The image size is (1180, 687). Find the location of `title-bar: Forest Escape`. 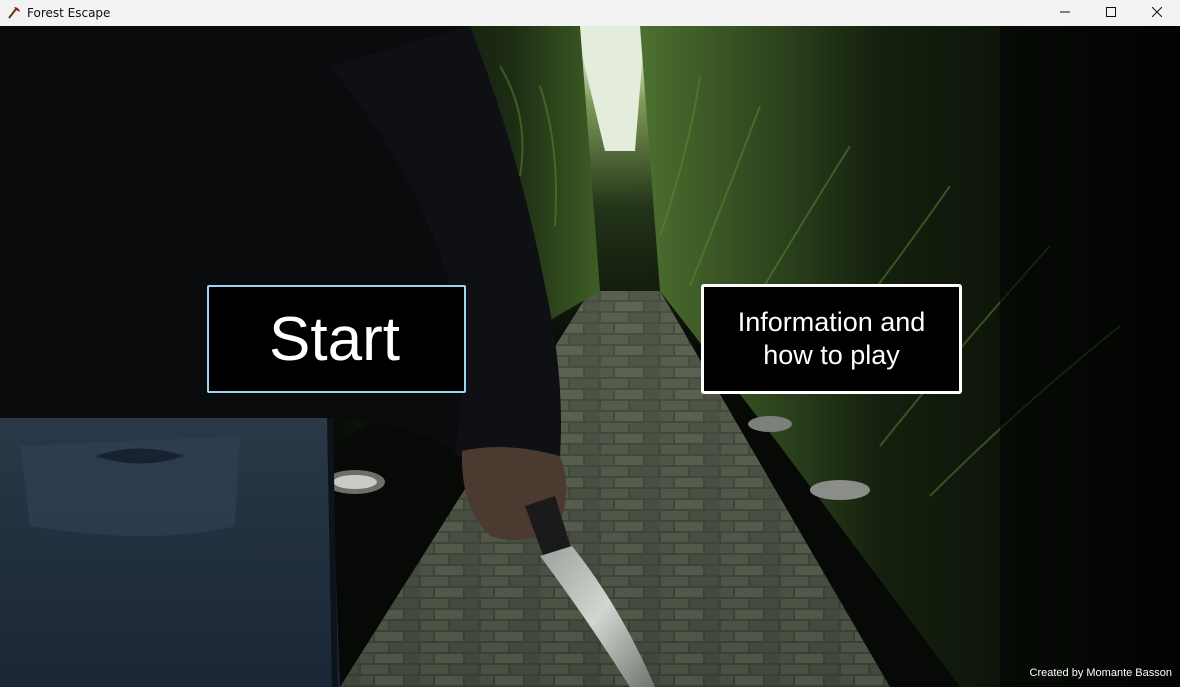

title-bar: Forest Escape is located at coordinates (590, 13).